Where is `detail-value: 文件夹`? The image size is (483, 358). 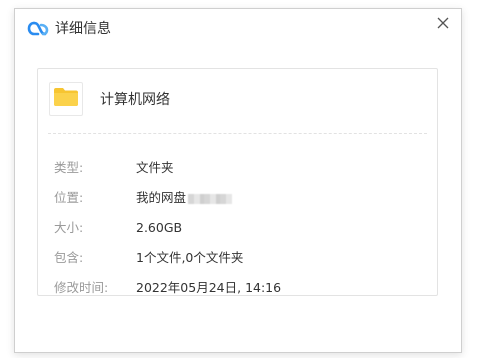 detail-value: 文件夹 is located at coordinates (155, 167).